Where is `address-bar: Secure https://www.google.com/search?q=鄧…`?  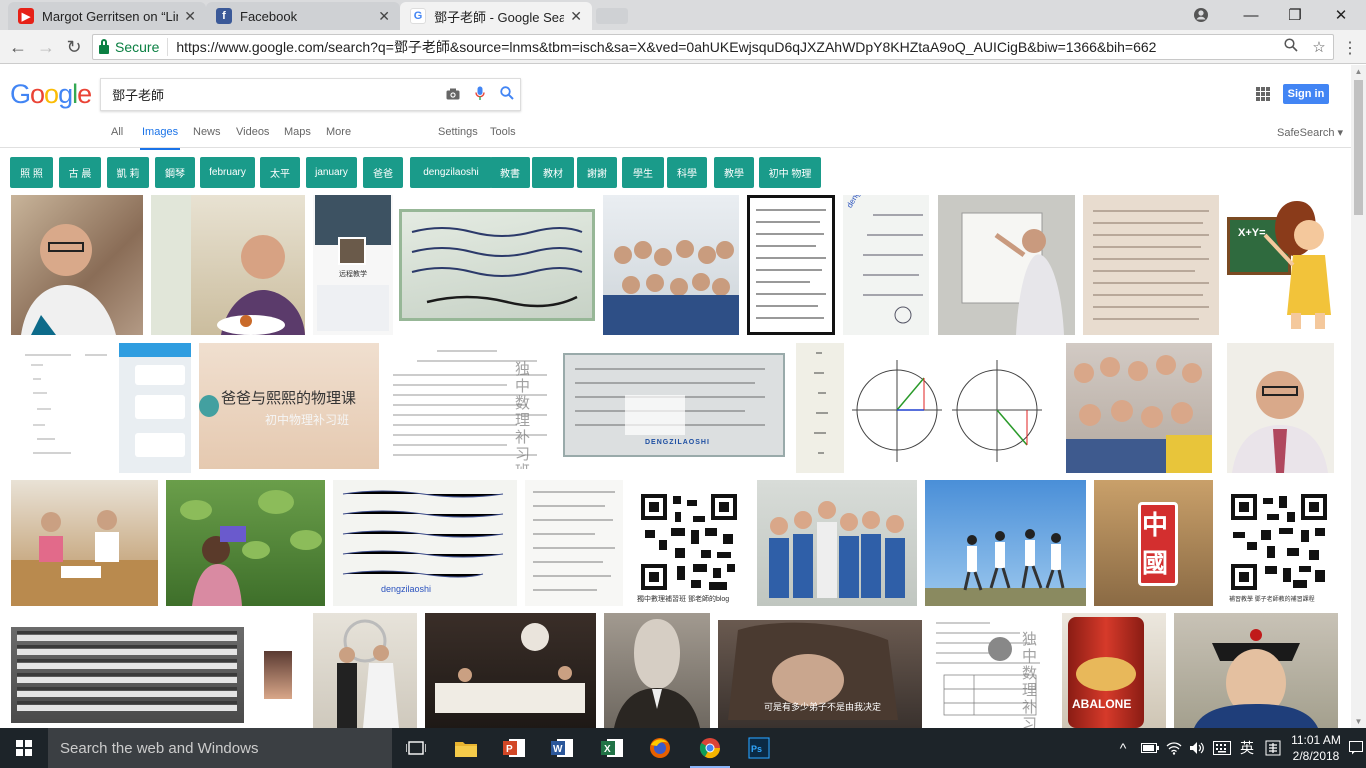 address-bar: Secure https://www.google.com/search?q=鄧… is located at coordinates (713, 47).